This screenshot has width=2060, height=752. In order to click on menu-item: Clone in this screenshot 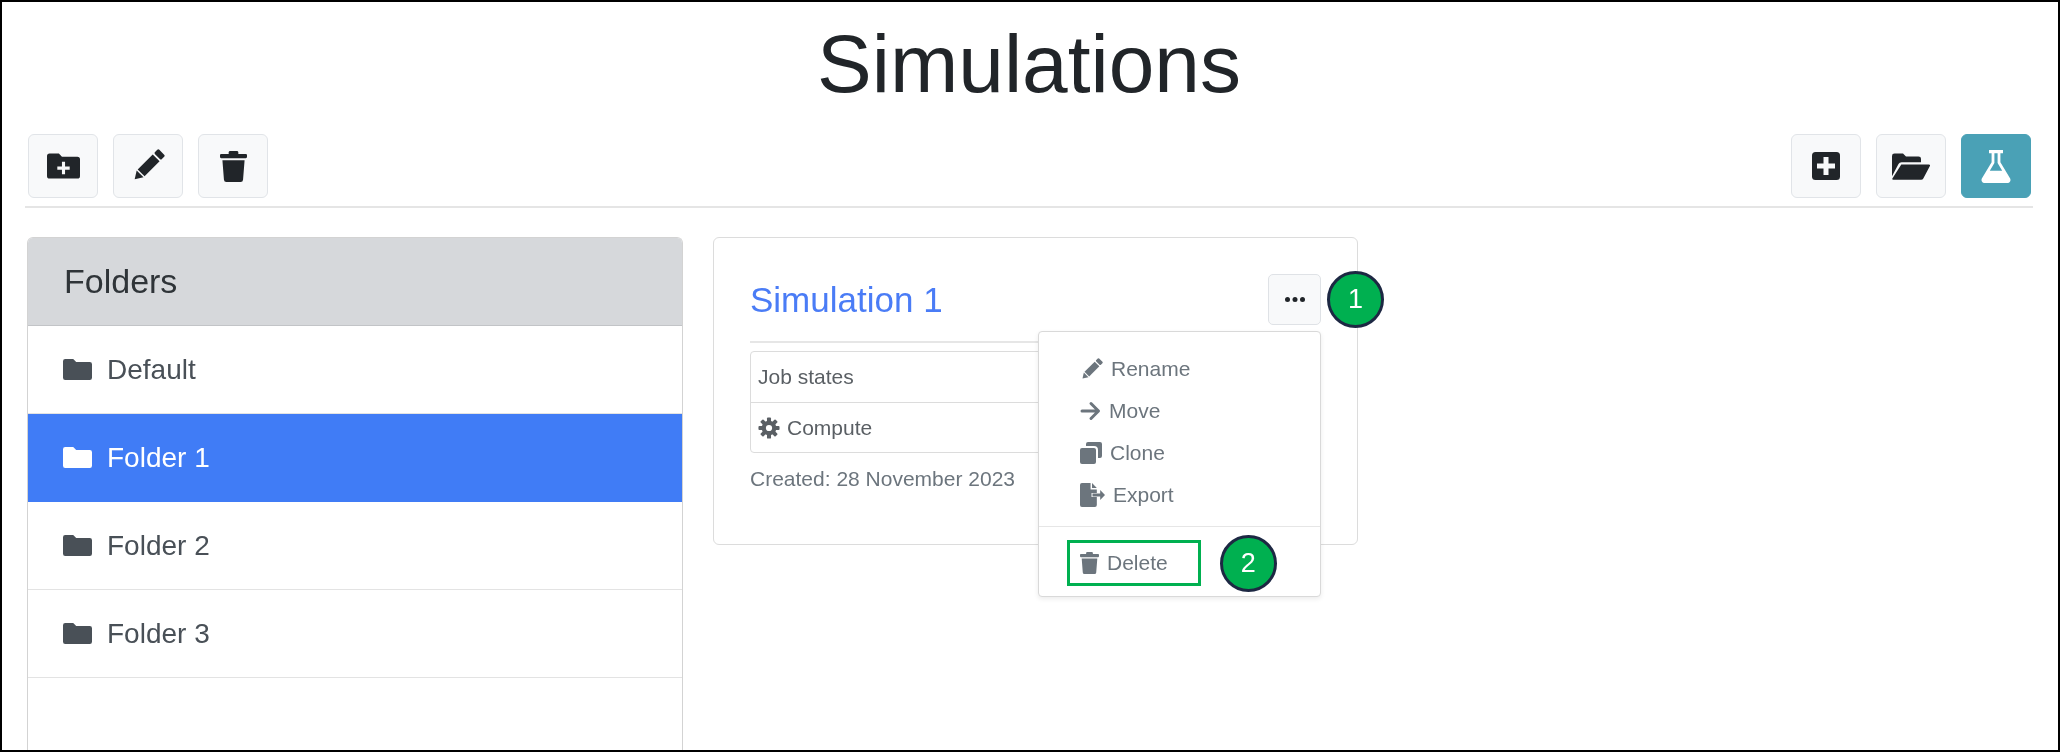, I will do `click(1132, 453)`.